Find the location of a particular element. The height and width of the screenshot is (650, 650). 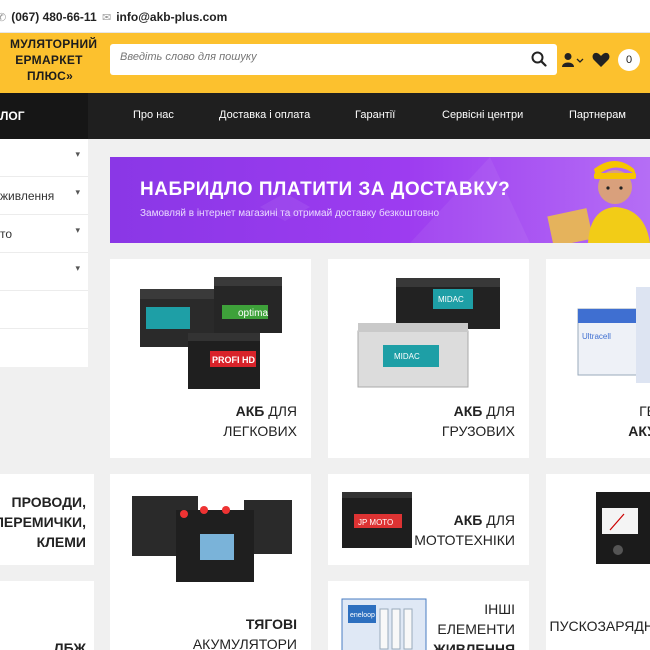

catalog-sidebar: ▾ живлення ▾ то ▾ ▾ is located at coordinates (44, 253).